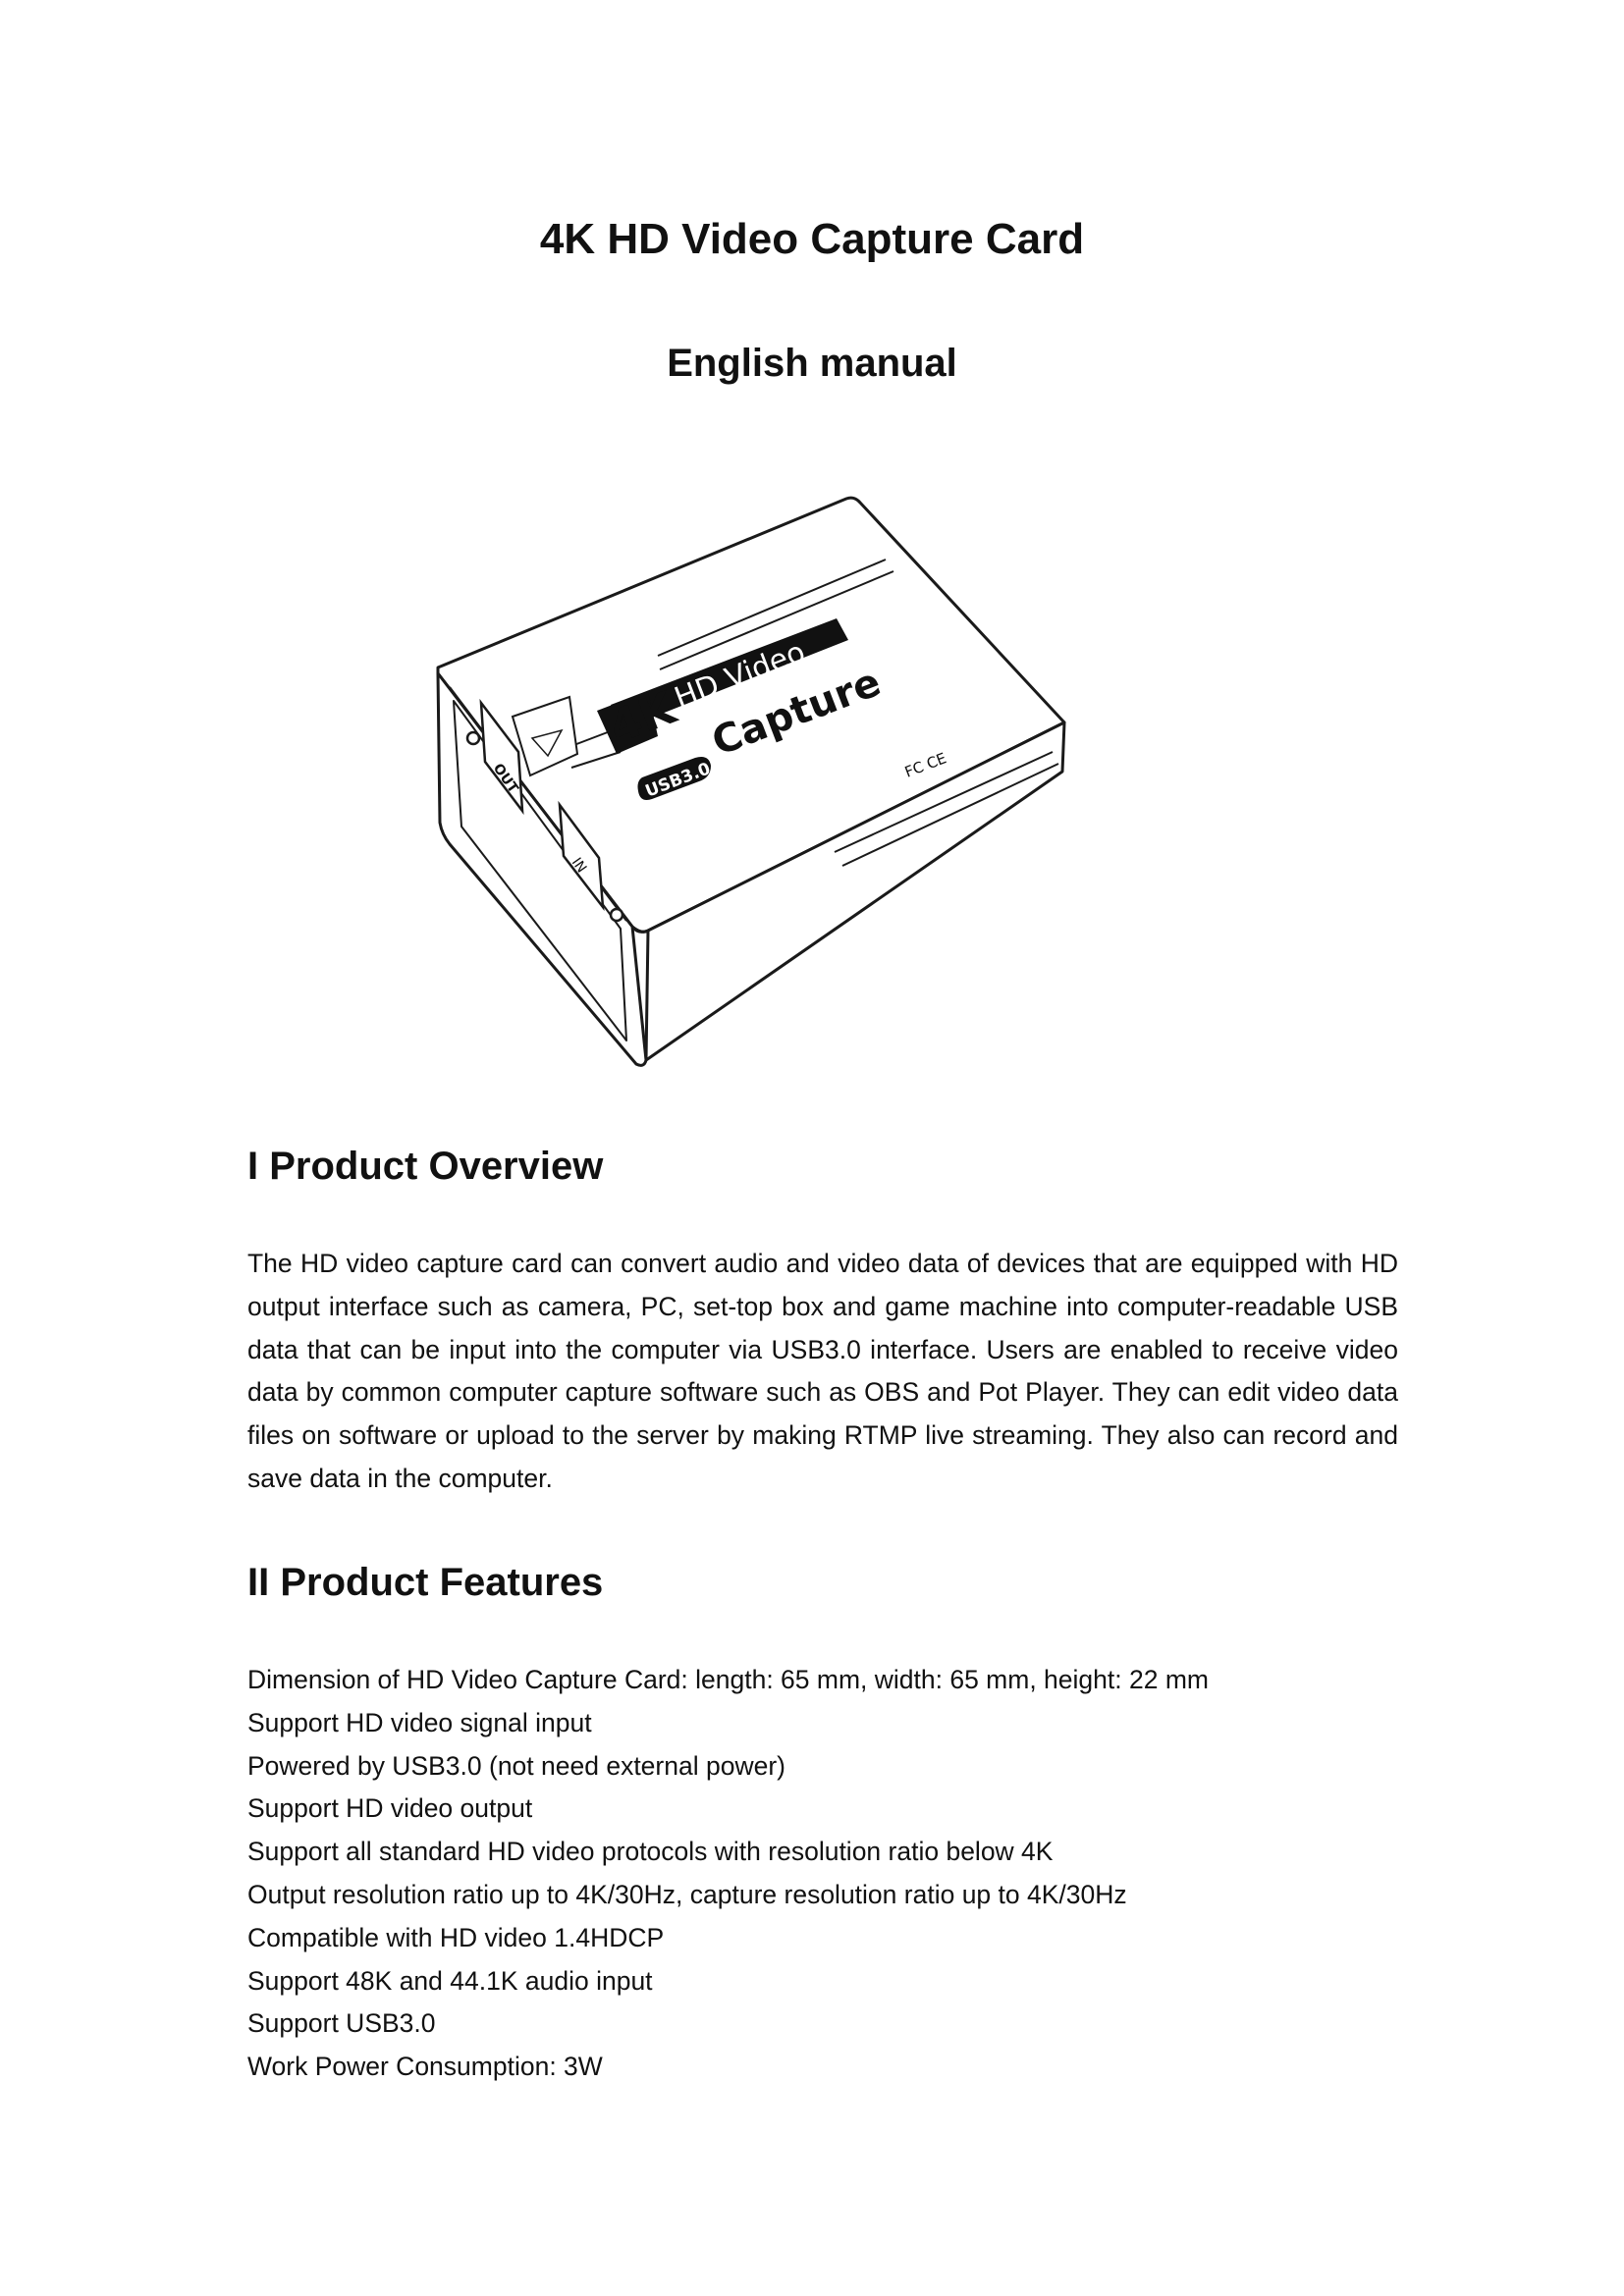  Describe the element at coordinates (751, 781) in the screenshot. I see `capture-card-drawing: 4K HD Video Capture USB3.0 FC CE OUT IN` at that location.